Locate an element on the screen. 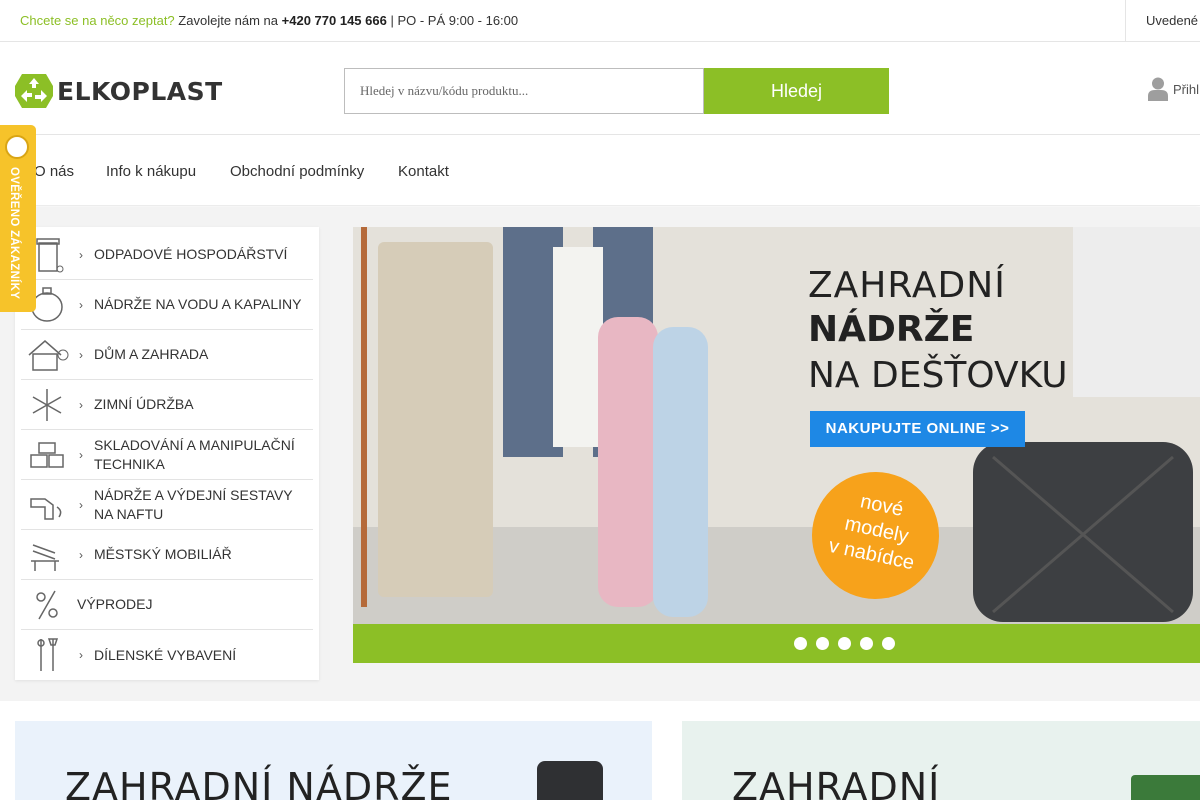 This screenshot has height=800, width=1200. tools-icon is located at coordinates (48, 654).